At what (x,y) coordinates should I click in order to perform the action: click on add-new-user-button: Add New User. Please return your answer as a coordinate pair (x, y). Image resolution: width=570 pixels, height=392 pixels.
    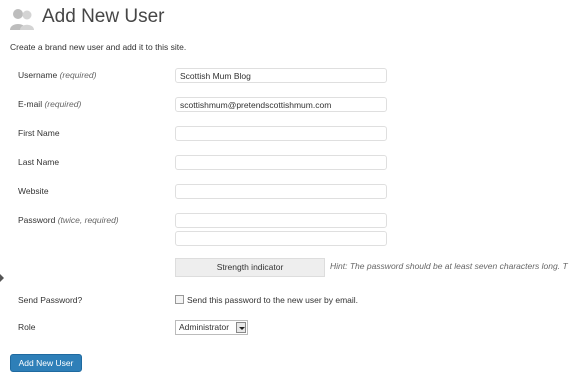
    Looking at the image, I should click on (46, 363).